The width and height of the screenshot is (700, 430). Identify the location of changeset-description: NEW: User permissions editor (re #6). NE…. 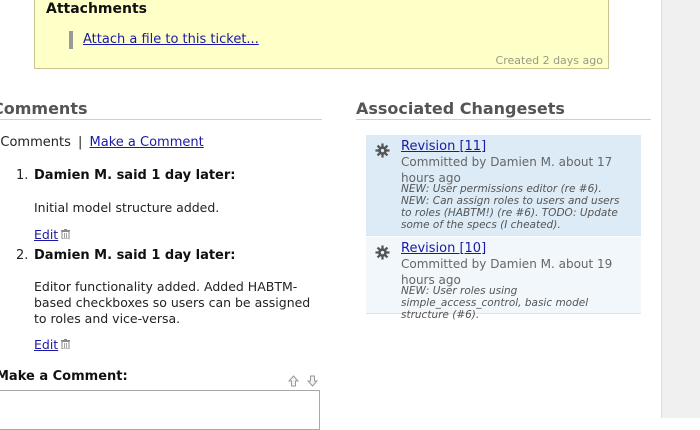
(510, 207).